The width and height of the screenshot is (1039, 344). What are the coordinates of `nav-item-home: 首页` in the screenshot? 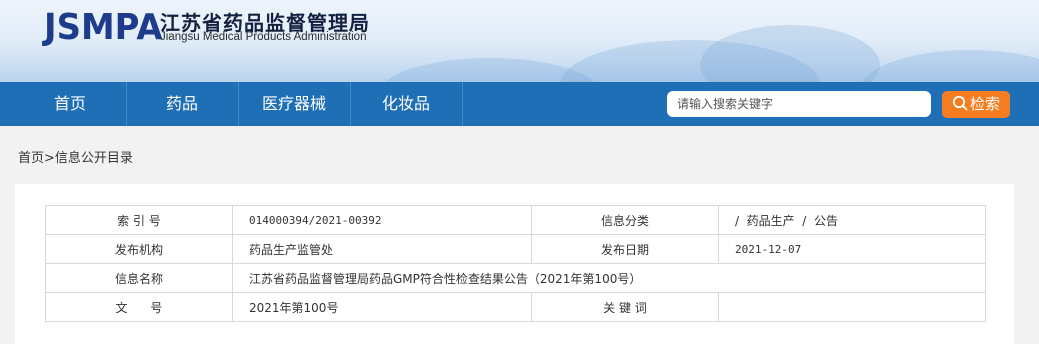 It's located at (70, 104).